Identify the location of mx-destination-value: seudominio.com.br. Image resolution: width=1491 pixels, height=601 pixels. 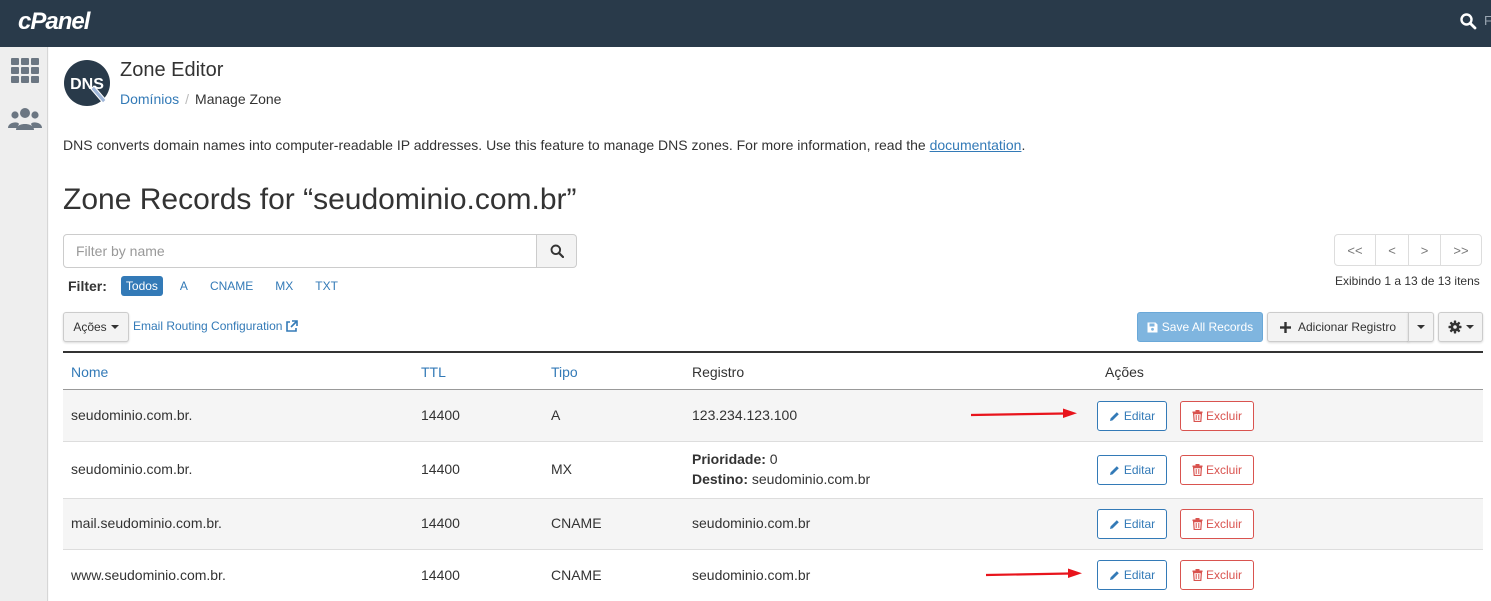
(809, 479).